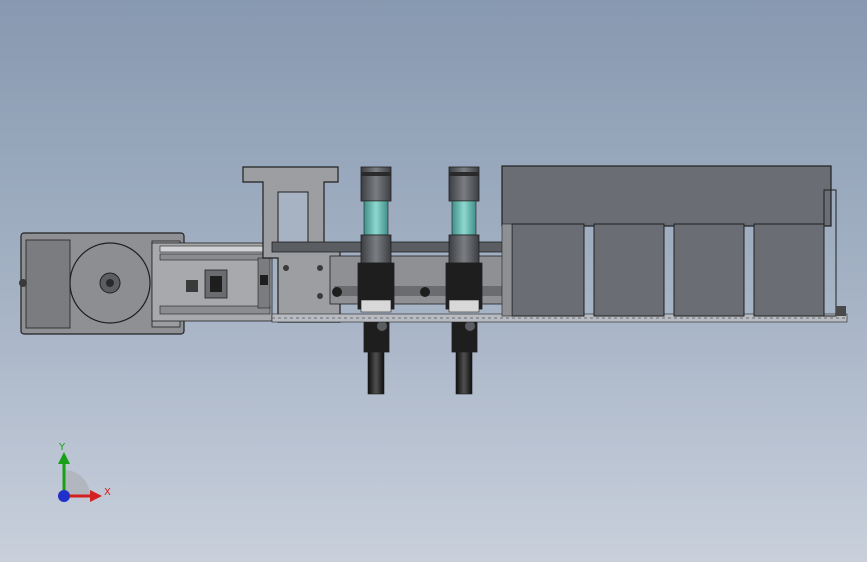 This screenshot has height=562, width=867. What do you see at coordinates (64, 496) in the screenshot?
I see `z-axis-icon` at bounding box center [64, 496].